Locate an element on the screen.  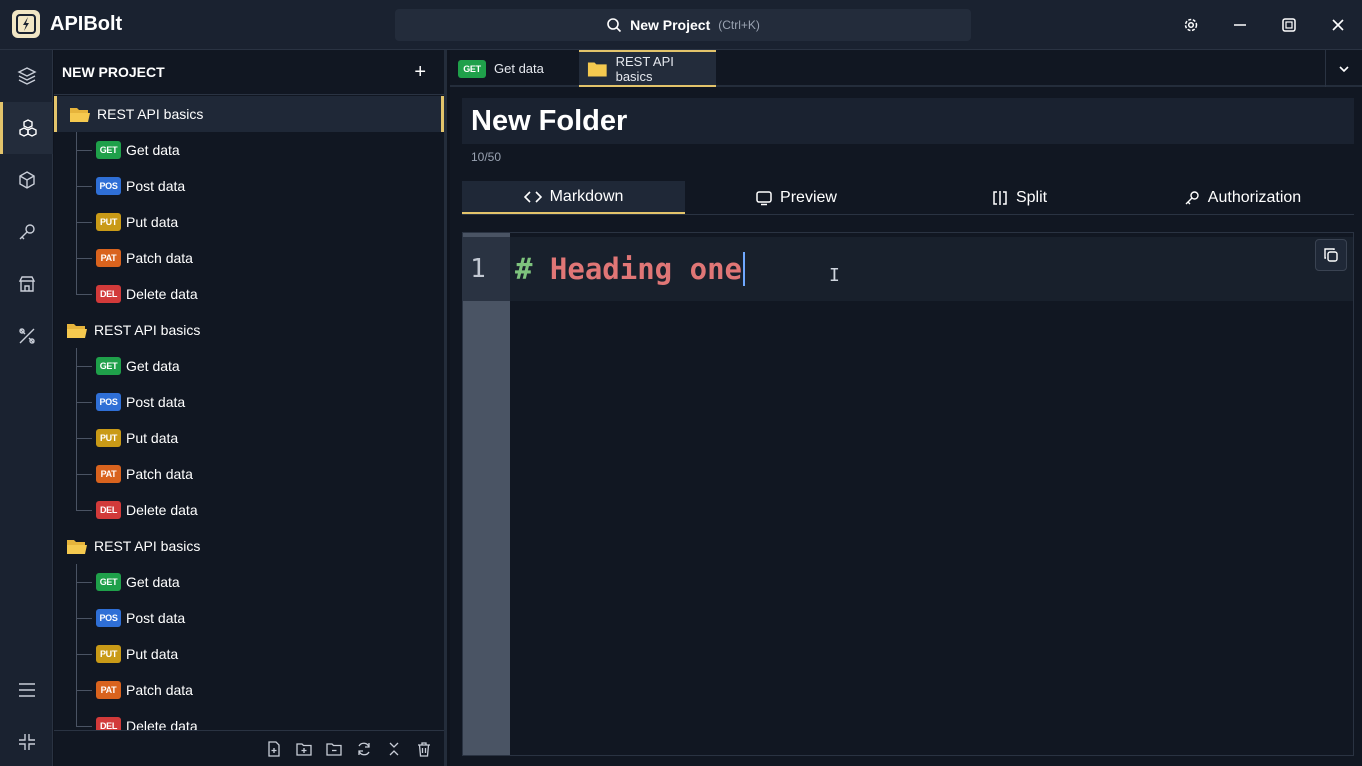
maximize-icon is located at coordinates (1288, 25).